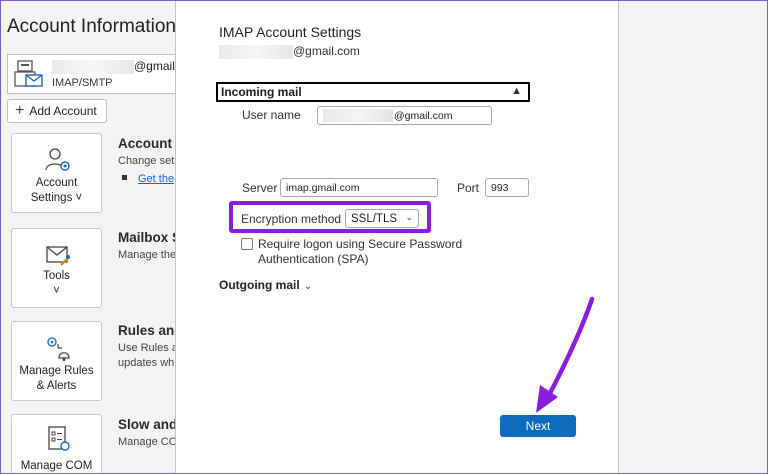  Describe the element at coordinates (82, 83) in the screenshot. I see `account-type: IMAP/SMTP` at that location.